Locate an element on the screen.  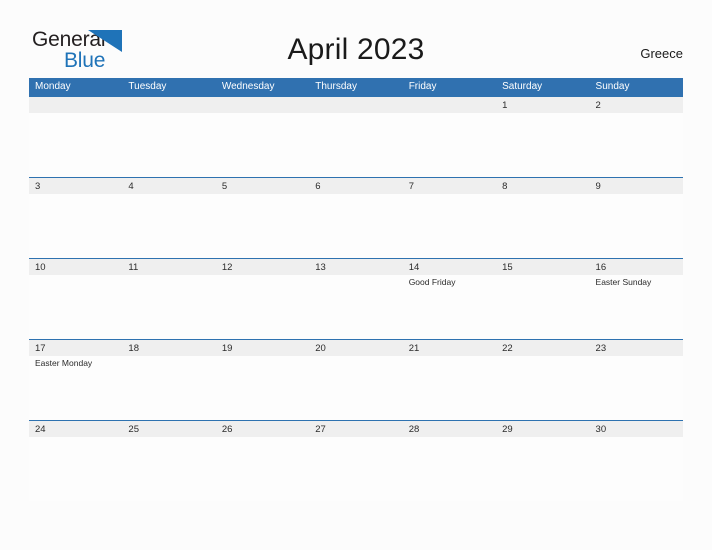
day-number: 30 is located at coordinates (601, 429).